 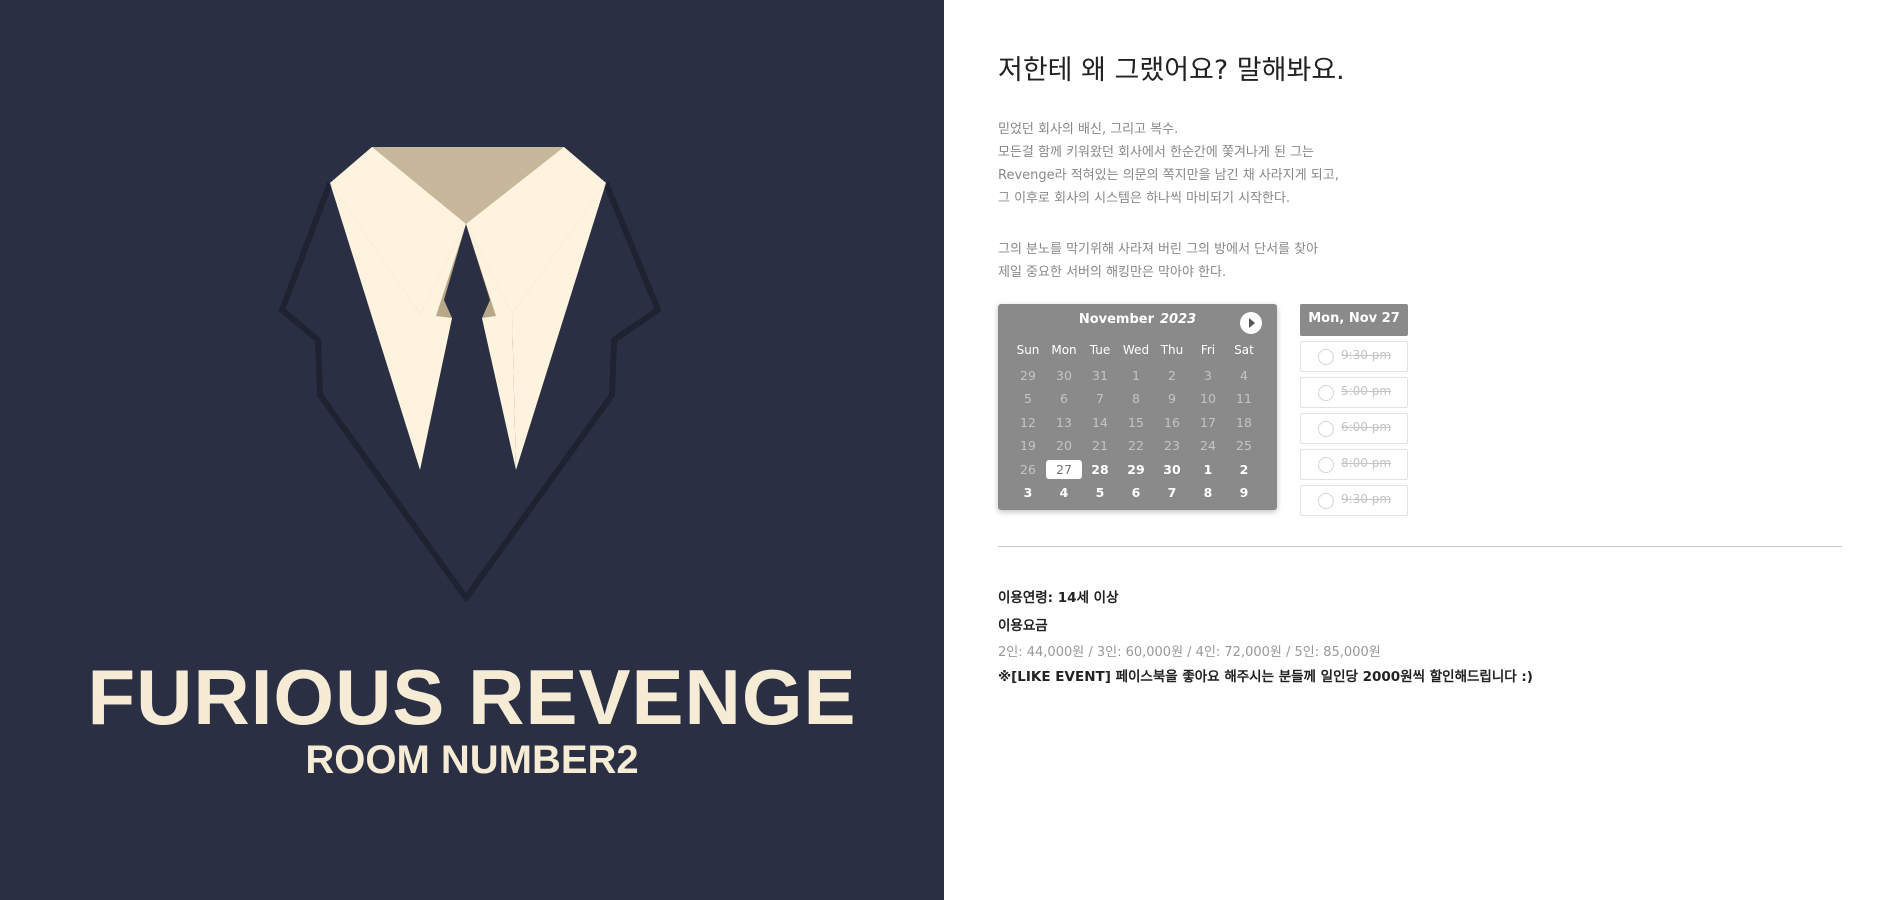 I want to click on fee-label: 이용요금, so click(x=1023, y=626).